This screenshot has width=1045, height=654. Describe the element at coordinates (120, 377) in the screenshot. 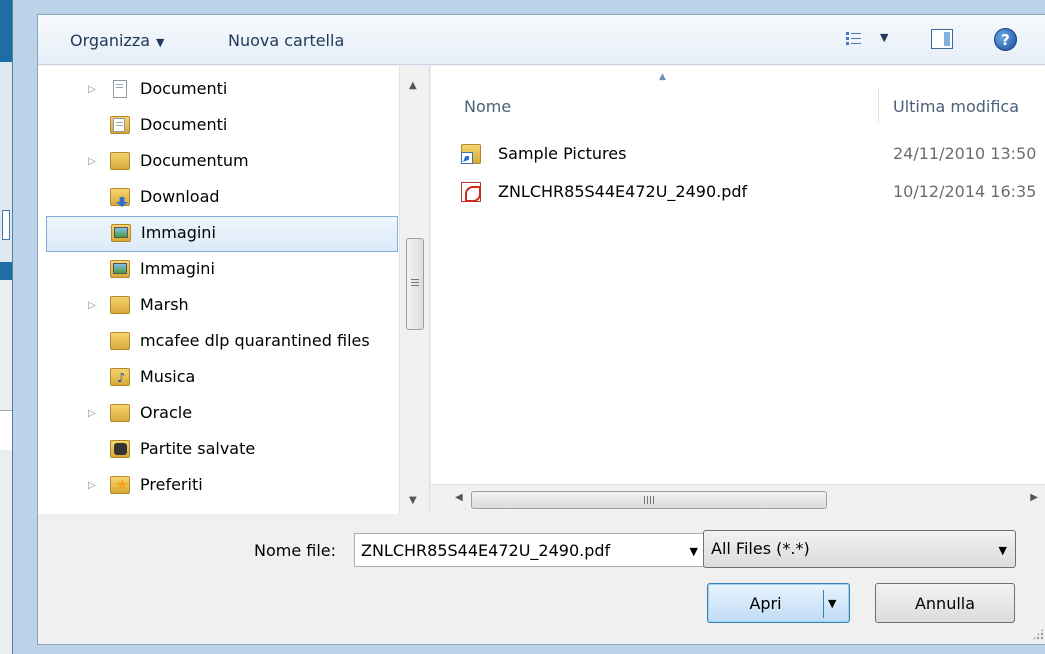

I see `music-folder-icon: ♪` at that location.